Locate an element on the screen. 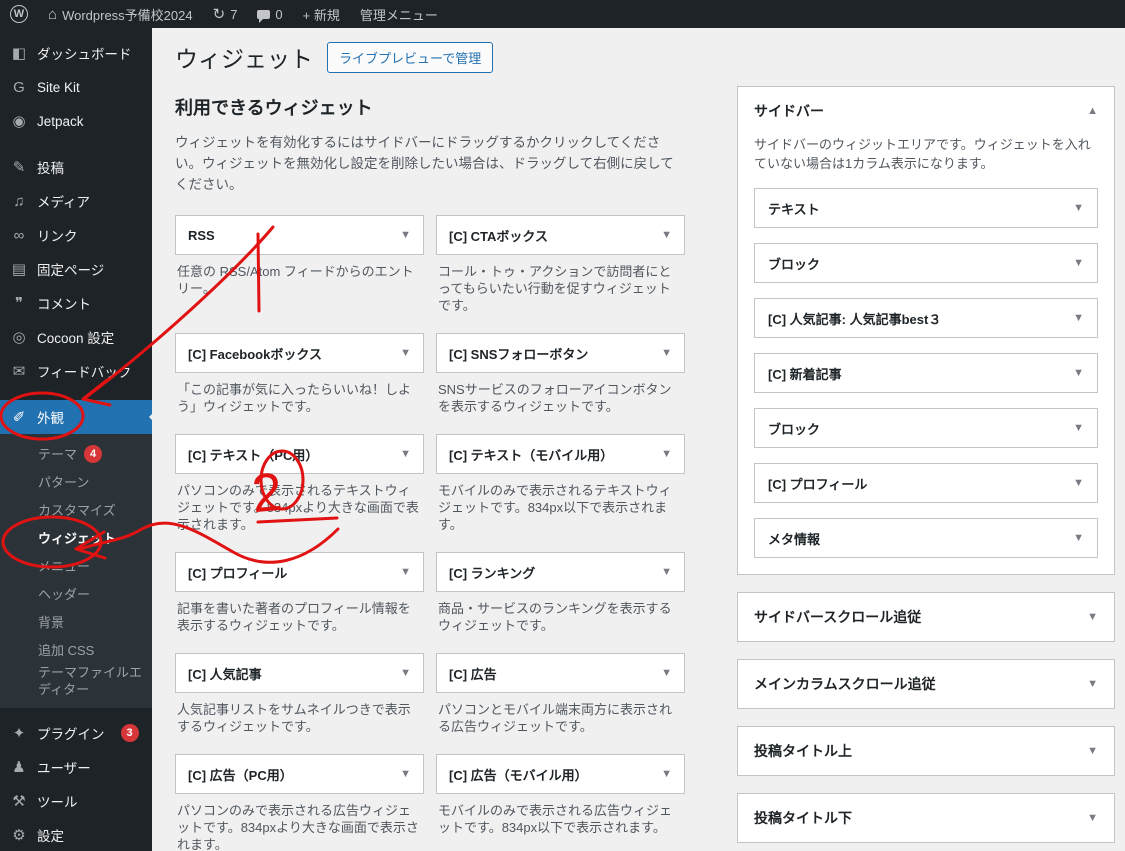 Image resolution: width=1125 pixels, height=851 pixels. sidebar-subitem-theme-file-editor: テーマファイルエディター is located at coordinates (76, 681).